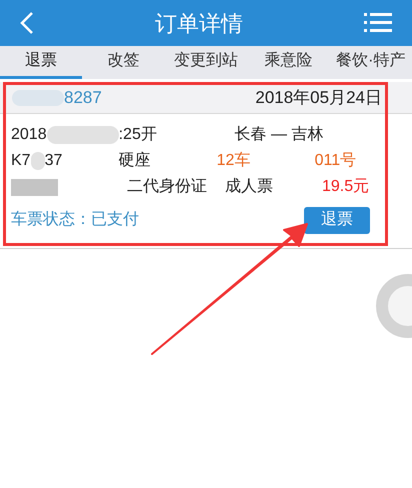 Image resolution: width=412 pixels, height=488 pixels. What do you see at coordinates (167, 187) in the screenshot?
I see `id-type: 二代身份证` at bounding box center [167, 187].